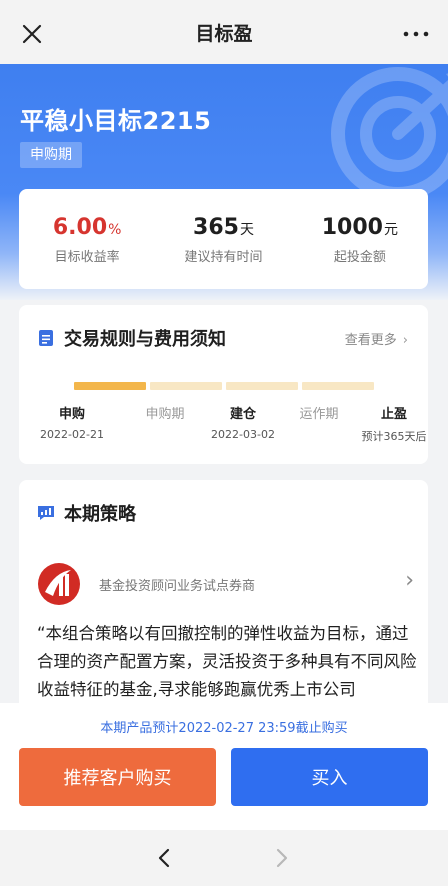 The height and width of the screenshot is (886, 448). I want to click on strategy-heading: 本期策略, so click(86, 513).